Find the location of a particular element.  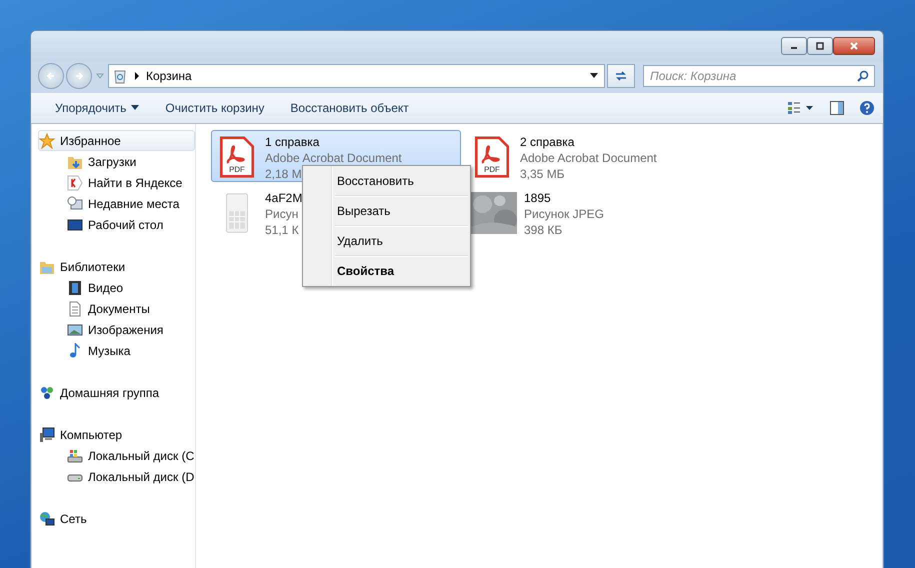

file-type: Рисунок JPEG is located at coordinates (564, 214).